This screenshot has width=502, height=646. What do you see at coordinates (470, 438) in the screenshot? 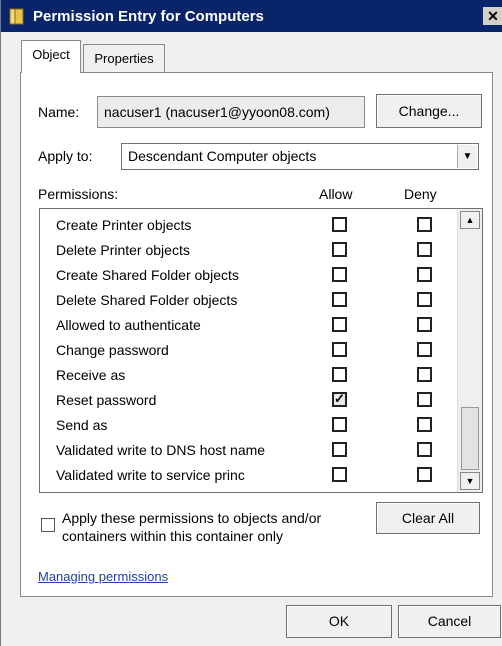
I see `scroll-thumb` at bounding box center [470, 438].